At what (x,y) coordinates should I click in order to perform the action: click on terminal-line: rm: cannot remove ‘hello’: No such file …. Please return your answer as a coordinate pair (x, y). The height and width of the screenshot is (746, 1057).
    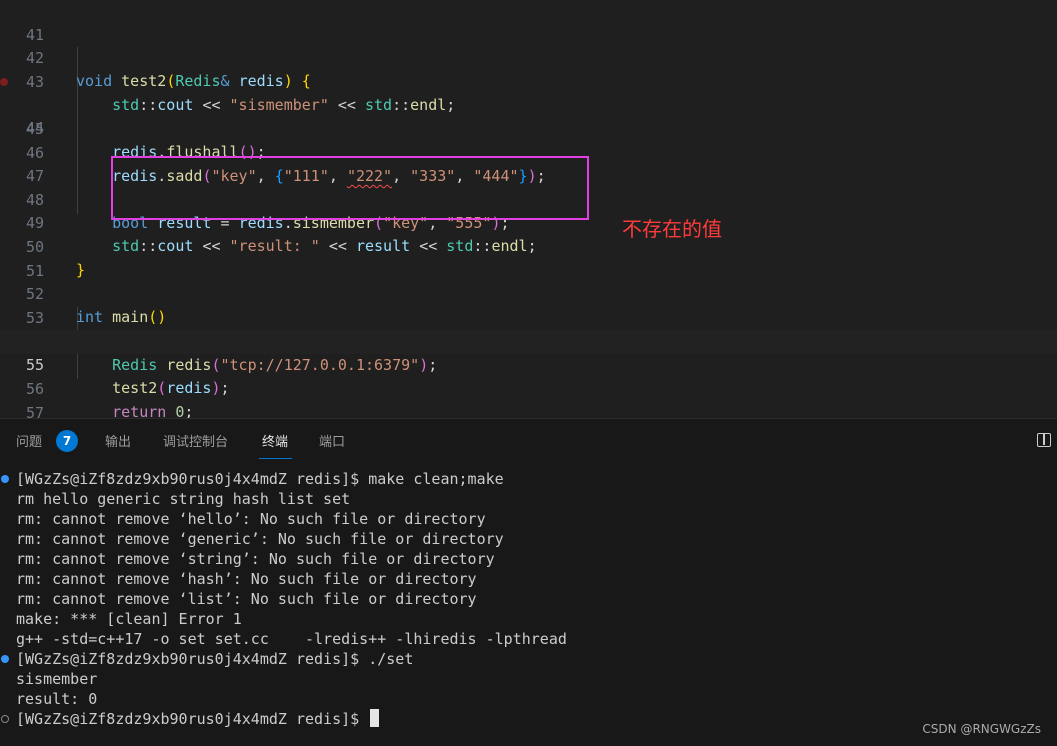
    Looking at the image, I should click on (251, 519).